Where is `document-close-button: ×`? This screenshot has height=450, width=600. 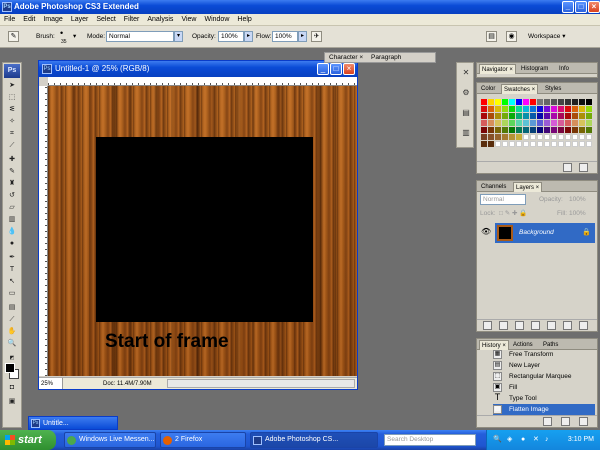 document-close-button: × is located at coordinates (349, 69).